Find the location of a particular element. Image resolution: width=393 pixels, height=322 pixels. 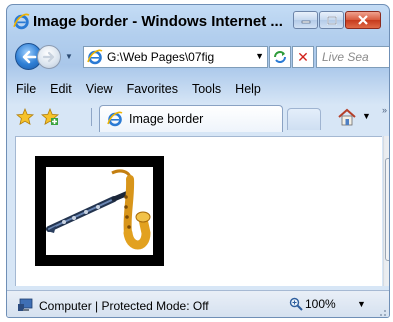

address-bar: G:\Web Pages\07fig ▼ is located at coordinates (175, 57).